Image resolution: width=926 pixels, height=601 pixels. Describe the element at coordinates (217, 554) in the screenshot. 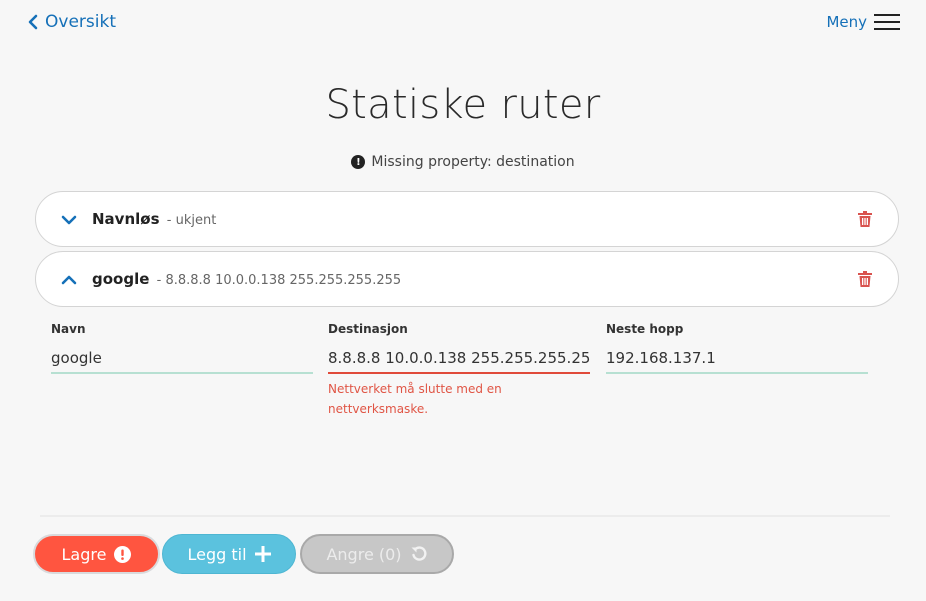

I see `add-label: Legg til` at that location.